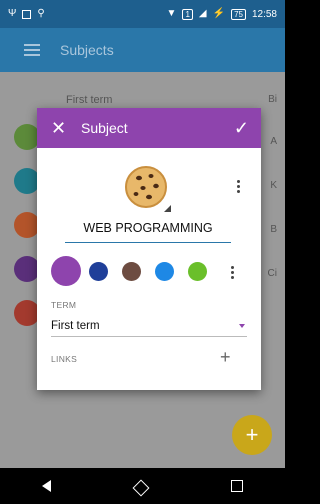 The width and height of the screenshot is (320, 504). Describe the element at coordinates (104, 128) in the screenshot. I see `dialog-title: Subject` at that location.